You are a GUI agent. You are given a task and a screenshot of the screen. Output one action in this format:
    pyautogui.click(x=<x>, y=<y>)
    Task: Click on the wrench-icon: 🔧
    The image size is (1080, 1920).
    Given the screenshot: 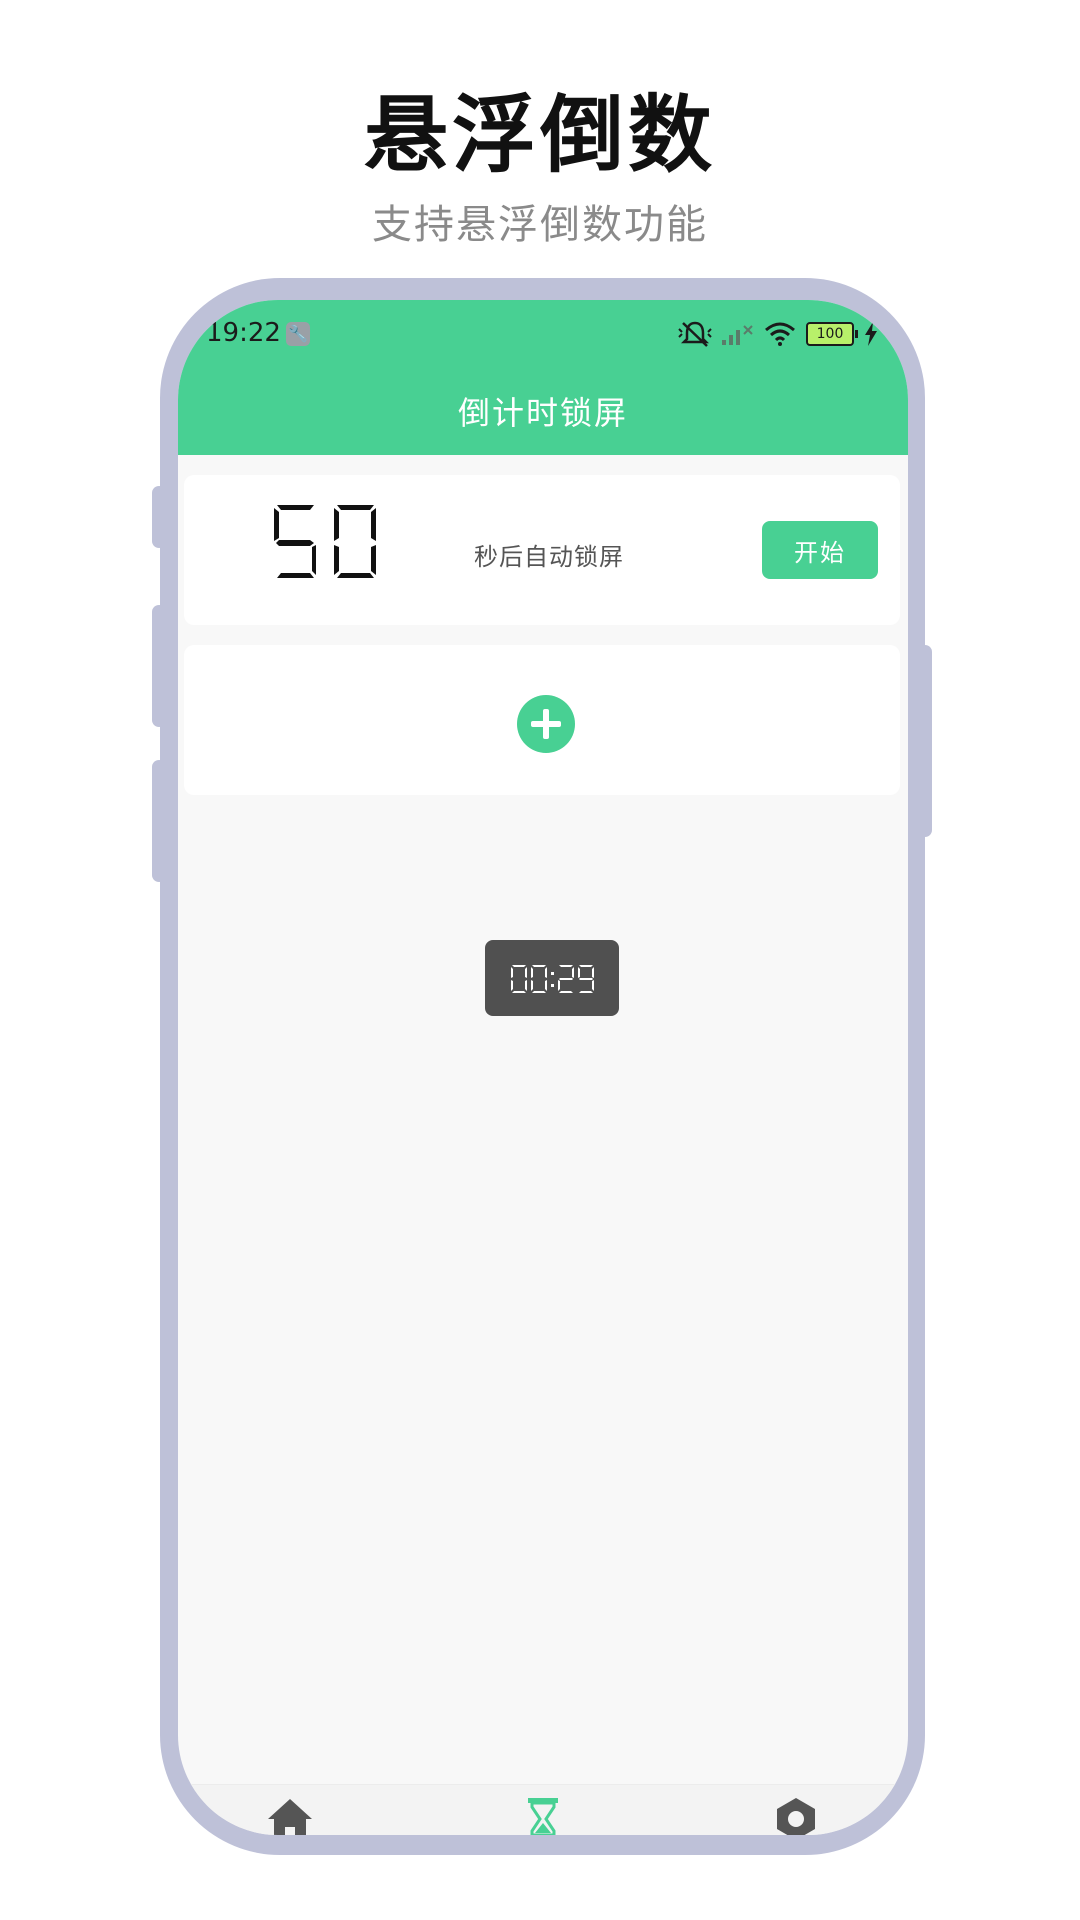 What is the action you would take?
    pyautogui.click(x=298, y=334)
    